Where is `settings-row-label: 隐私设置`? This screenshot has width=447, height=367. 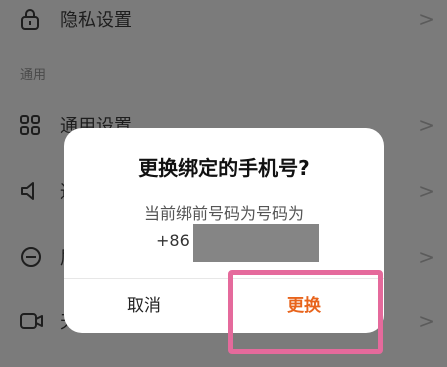 settings-row-label: 隐私设置 is located at coordinates (96, 20).